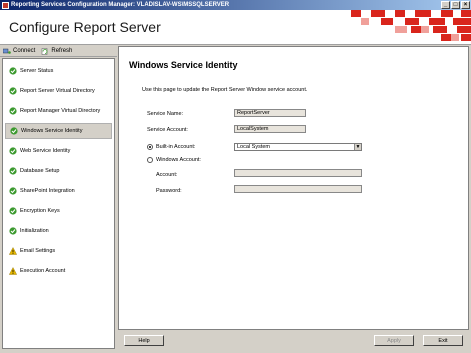 The height and width of the screenshot is (353, 471). Describe the element at coordinates (254, 147) in the screenshot. I see `builtin-account-value: Local System` at that location.